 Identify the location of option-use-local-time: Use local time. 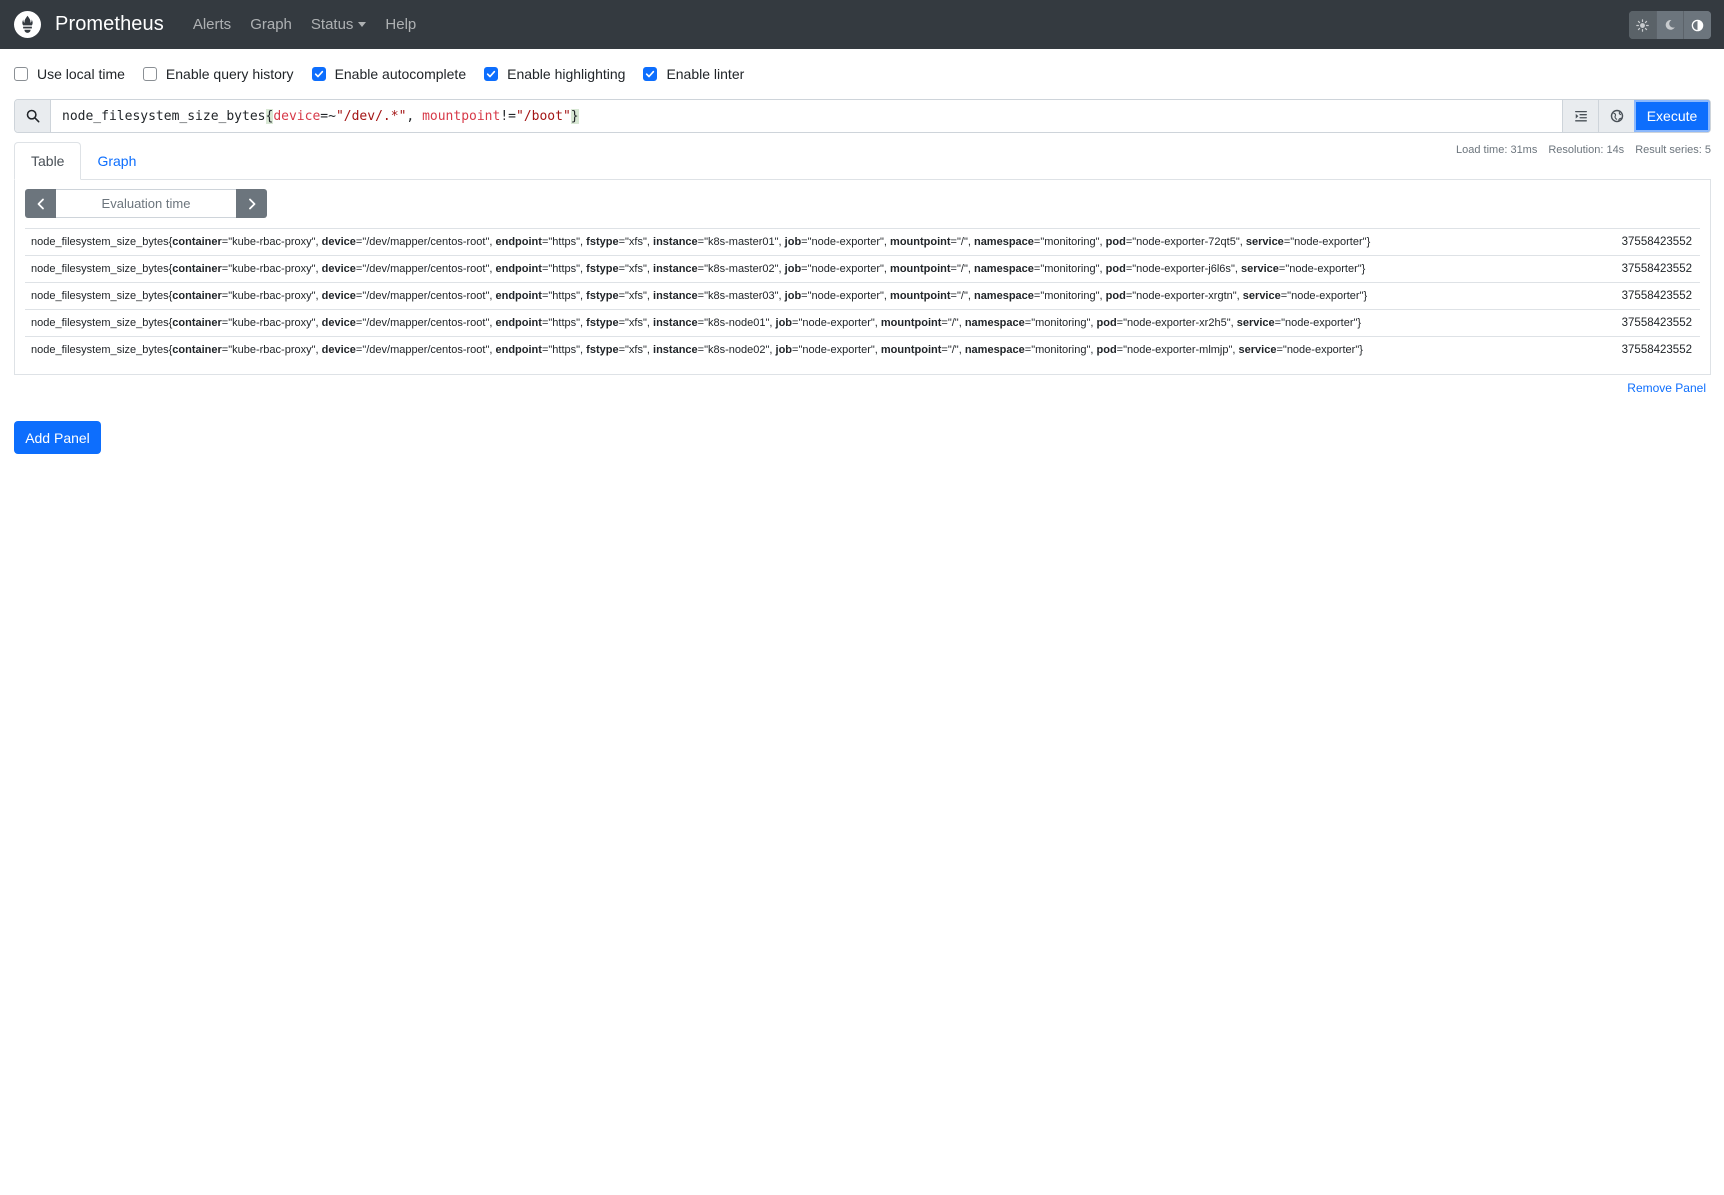
(69, 74).